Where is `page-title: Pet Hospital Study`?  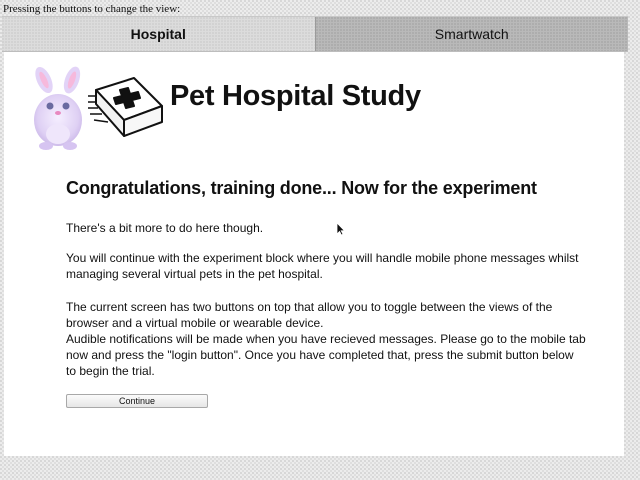 page-title: Pet Hospital Study is located at coordinates (295, 96).